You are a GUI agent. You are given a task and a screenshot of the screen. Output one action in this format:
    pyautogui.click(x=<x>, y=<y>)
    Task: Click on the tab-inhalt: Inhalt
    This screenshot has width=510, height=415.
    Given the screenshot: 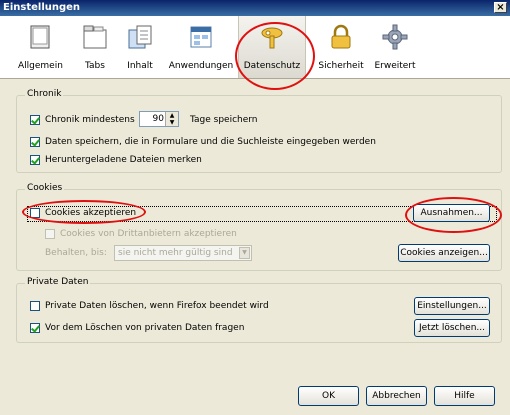 What is the action you would take?
    pyautogui.click(x=140, y=47)
    